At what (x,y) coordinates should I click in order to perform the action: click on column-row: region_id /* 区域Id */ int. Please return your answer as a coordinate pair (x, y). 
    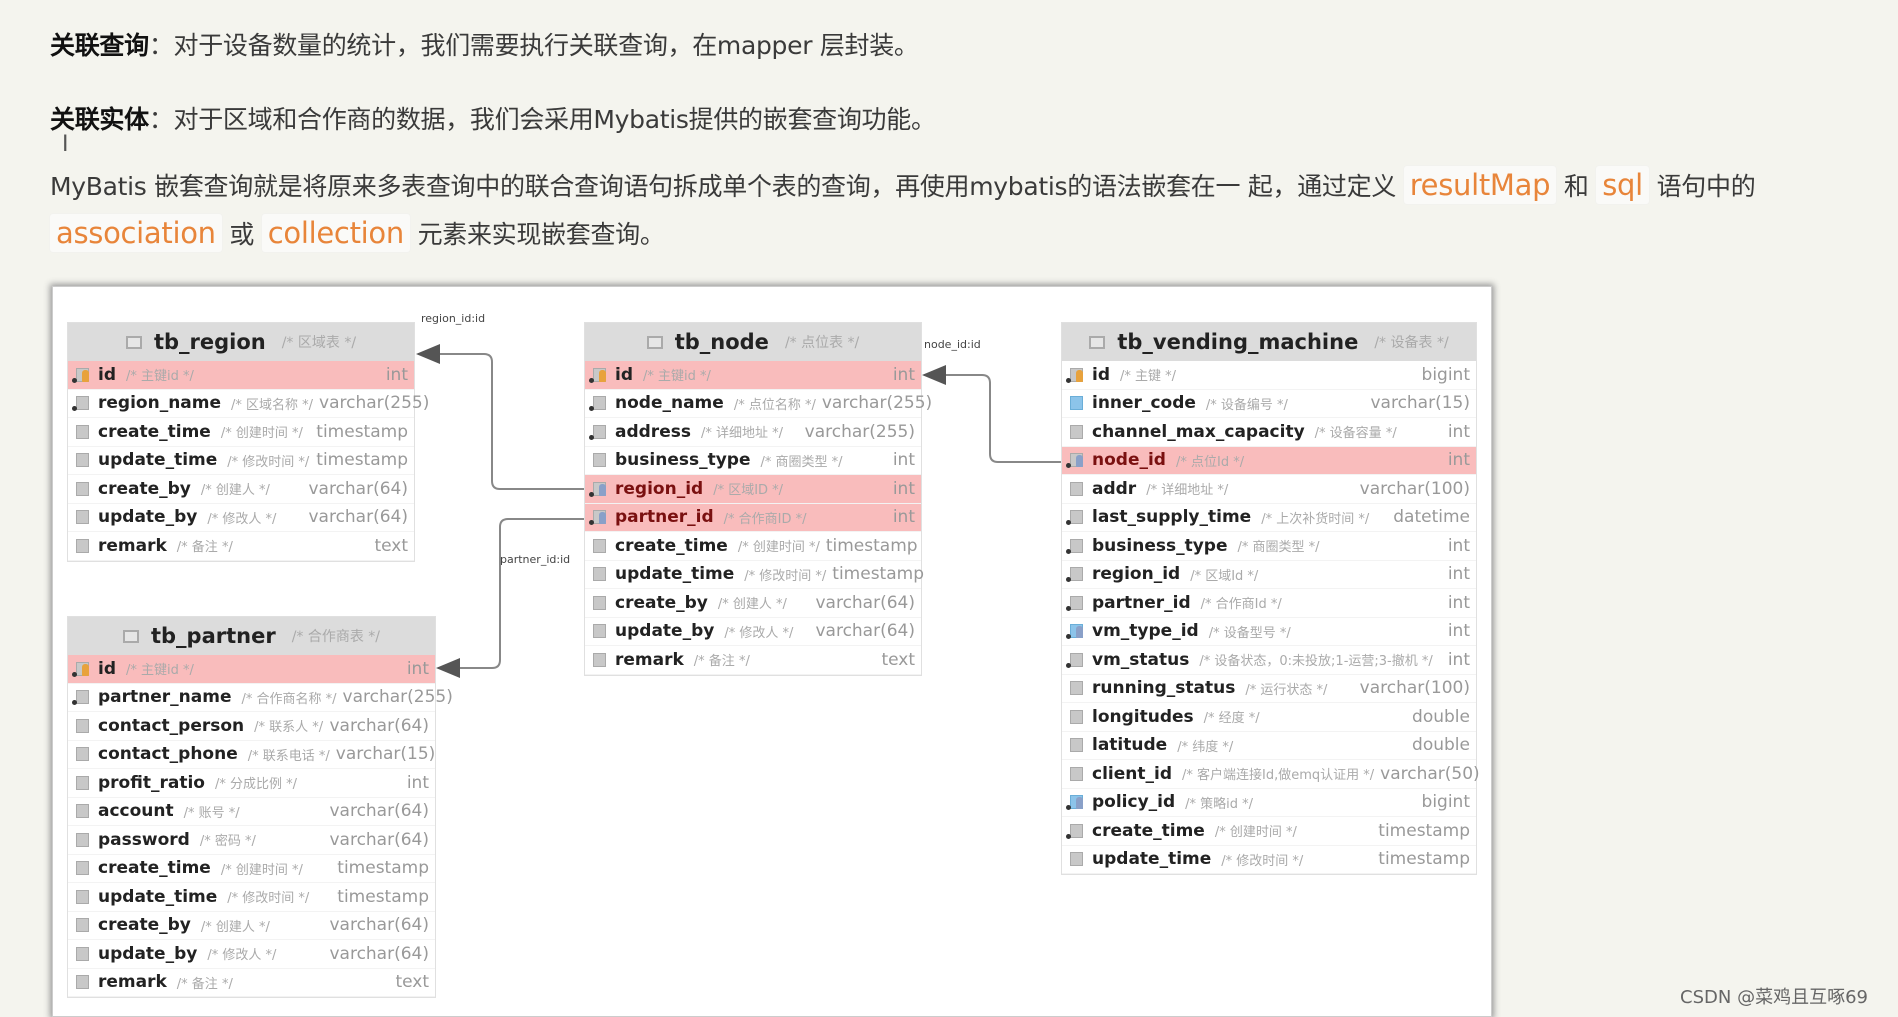
    Looking at the image, I should click on (1269, 575).